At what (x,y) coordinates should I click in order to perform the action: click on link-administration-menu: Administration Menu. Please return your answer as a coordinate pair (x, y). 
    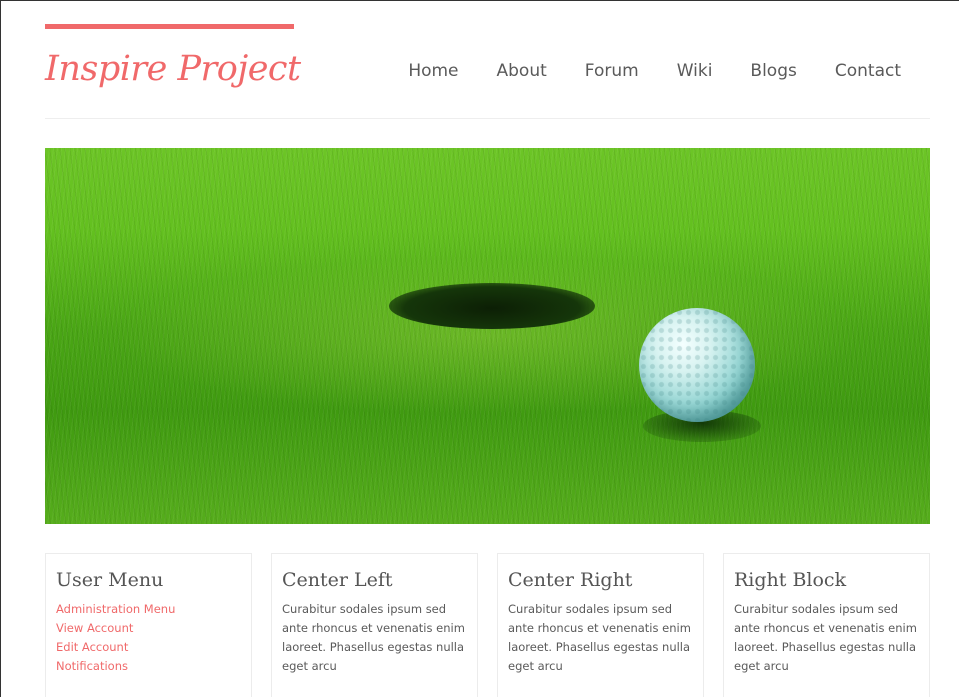
    Looking at the image, I should click on (148, 609).